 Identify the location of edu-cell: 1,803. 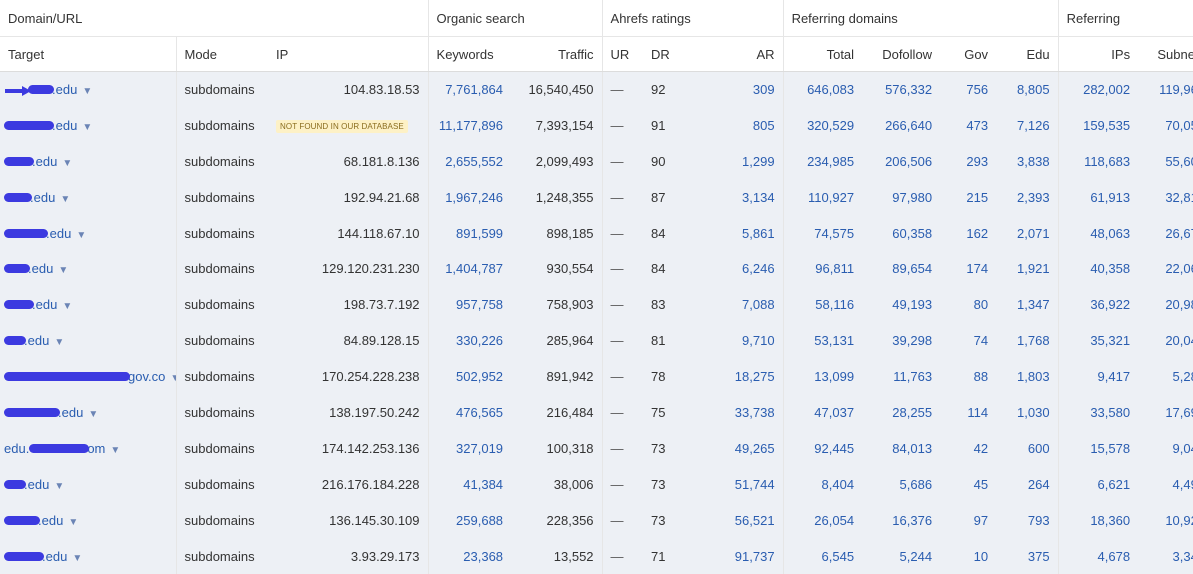
(1027, 377).